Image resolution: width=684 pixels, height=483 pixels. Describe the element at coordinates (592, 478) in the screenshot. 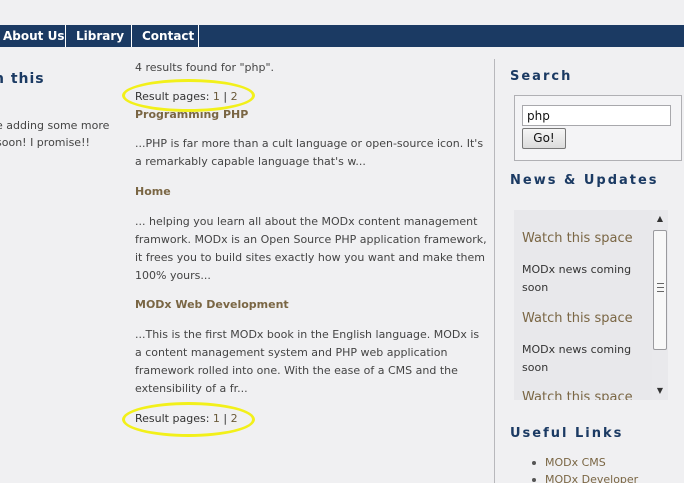

I see `link-label: MODx Developer` at that location.